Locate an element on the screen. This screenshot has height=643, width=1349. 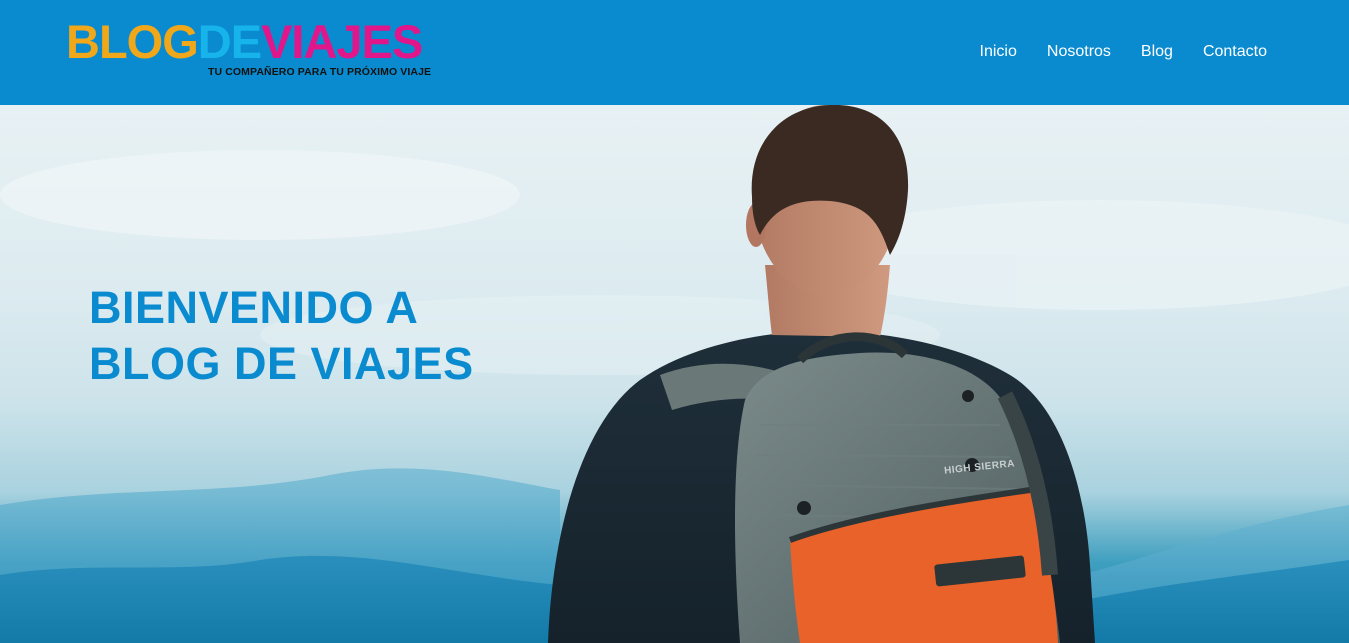
hero-heading-line-1: BIENVENIDO A is located at coordinates (254, 307).